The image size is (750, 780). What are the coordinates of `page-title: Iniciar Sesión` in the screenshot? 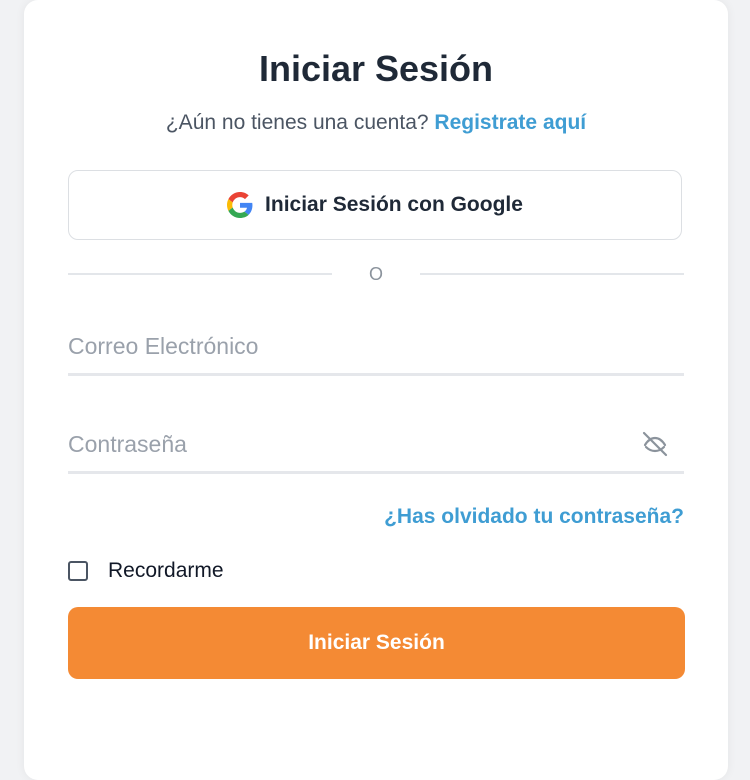 It's located at (376, 68).